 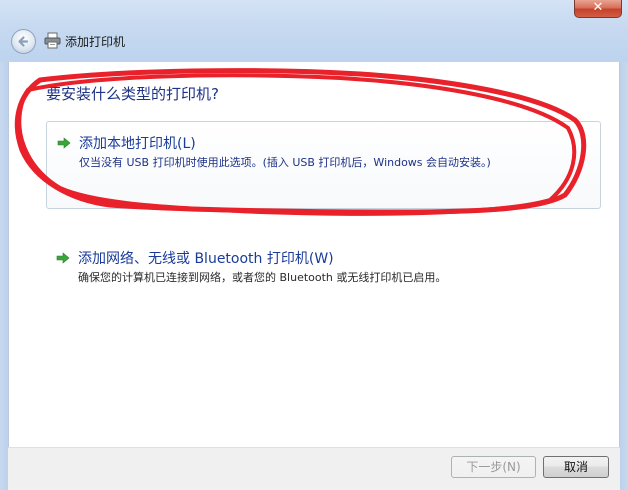 I want to click on back-arrow-icon, so click(x=23, y=41).